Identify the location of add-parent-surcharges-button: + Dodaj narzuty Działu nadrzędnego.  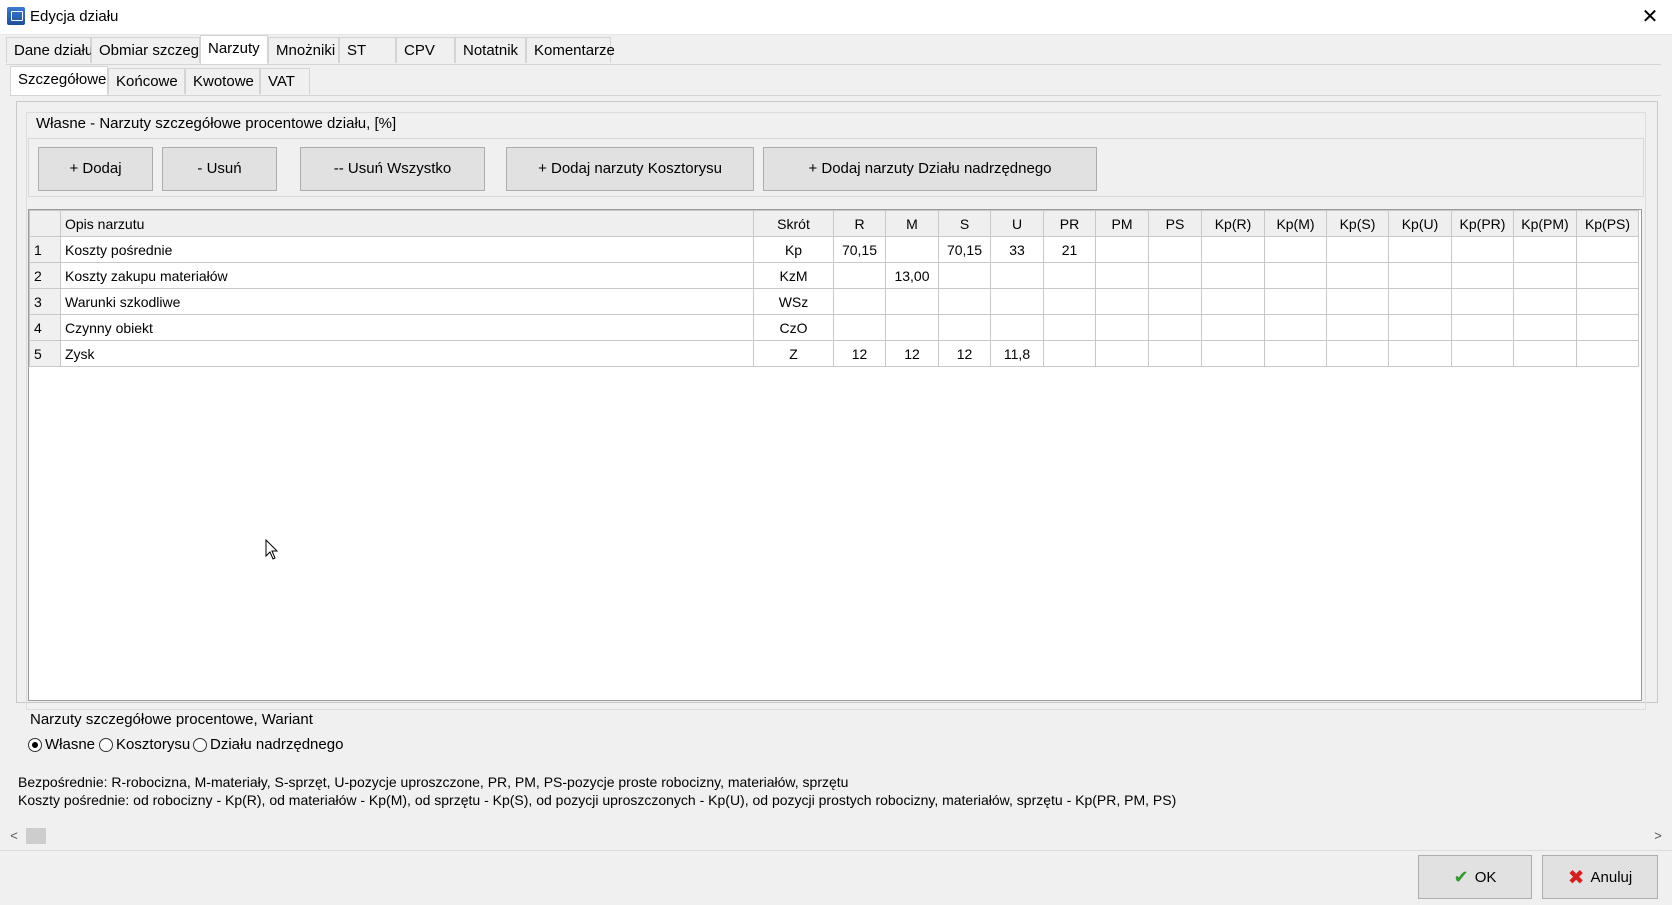
(930, 169).